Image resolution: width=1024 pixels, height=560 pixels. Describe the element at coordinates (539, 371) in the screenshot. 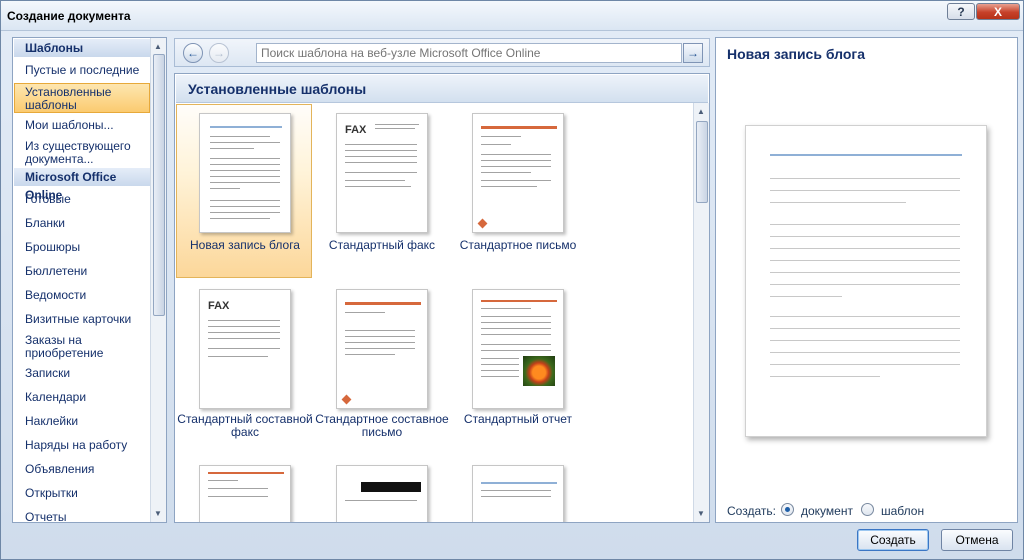

I see `report-photo` at that location.